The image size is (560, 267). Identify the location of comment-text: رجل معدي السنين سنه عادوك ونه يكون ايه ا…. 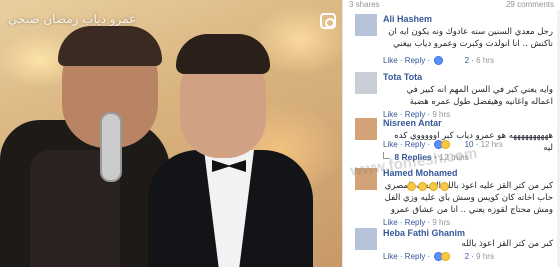
(470, 38).